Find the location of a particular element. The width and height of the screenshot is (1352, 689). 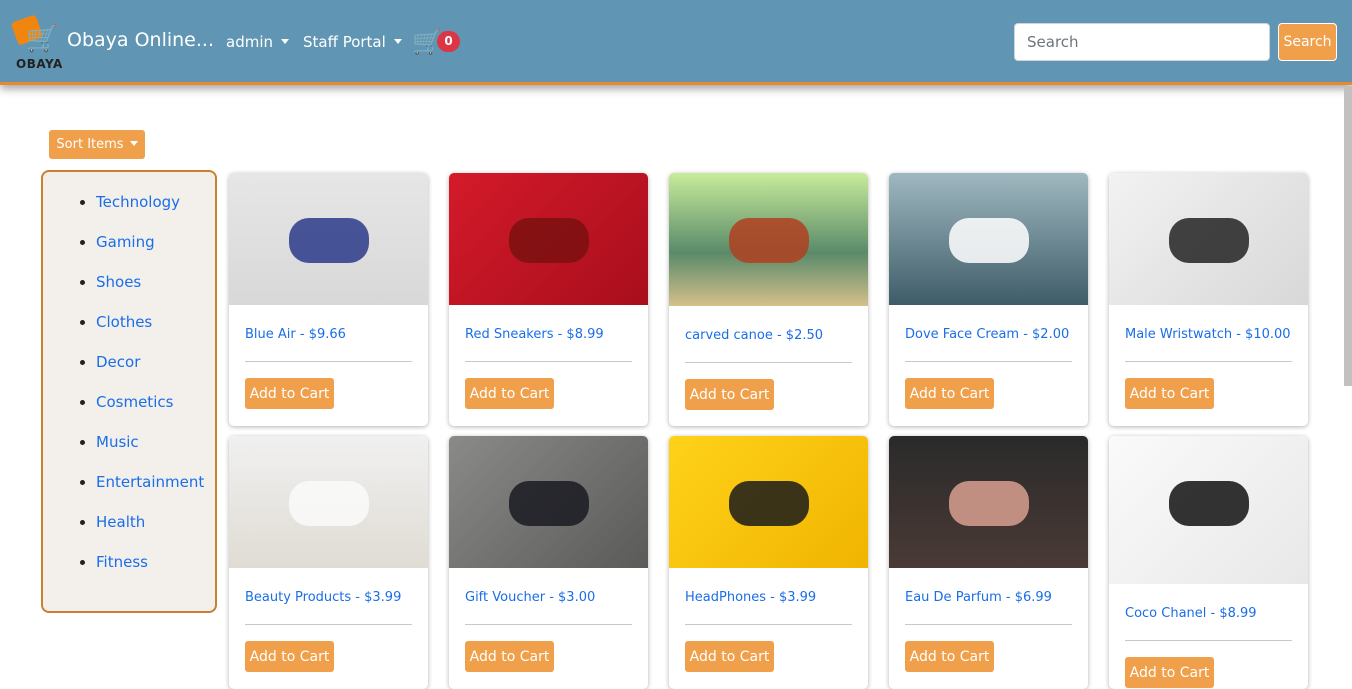

product-card: Male Wristwatch - $10.00 Add to Cart is located at coordinates (1208, 299).